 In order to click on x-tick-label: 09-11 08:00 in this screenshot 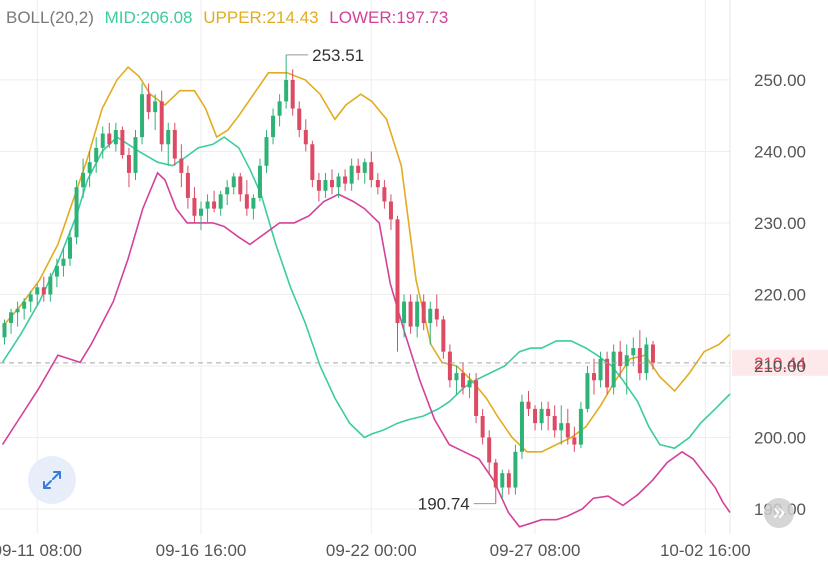, I will do `click(41, 550)`.